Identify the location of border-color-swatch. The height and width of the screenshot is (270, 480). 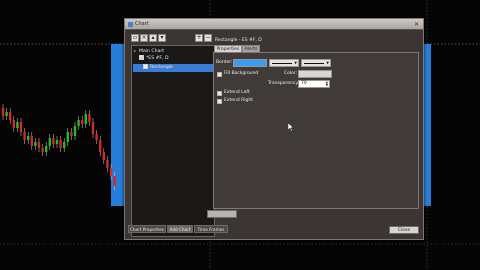
(250, 63).